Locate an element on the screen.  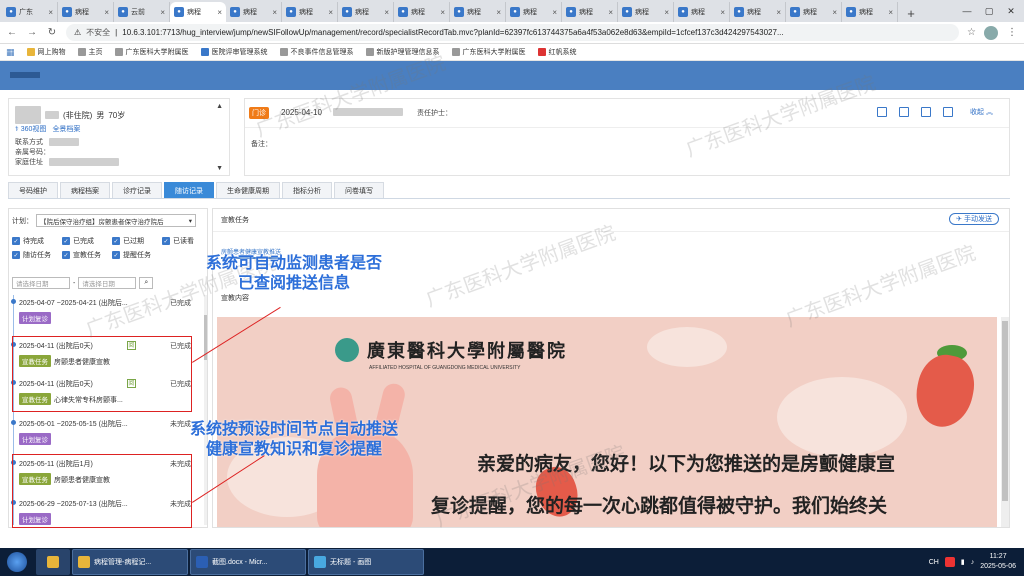
forward-icon: → is located at coordinates (32, 32).